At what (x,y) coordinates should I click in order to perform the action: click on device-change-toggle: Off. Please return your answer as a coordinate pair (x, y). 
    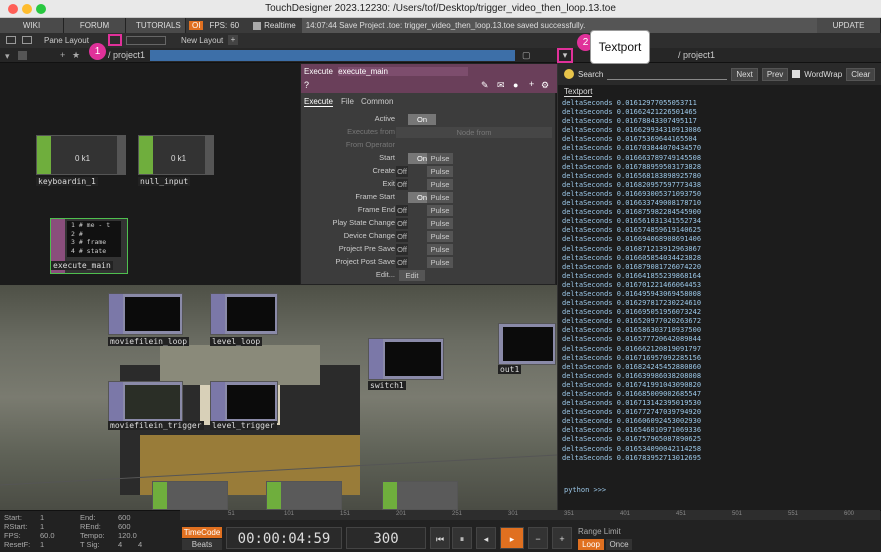
    Looking at the image, I should click on (402, 236).